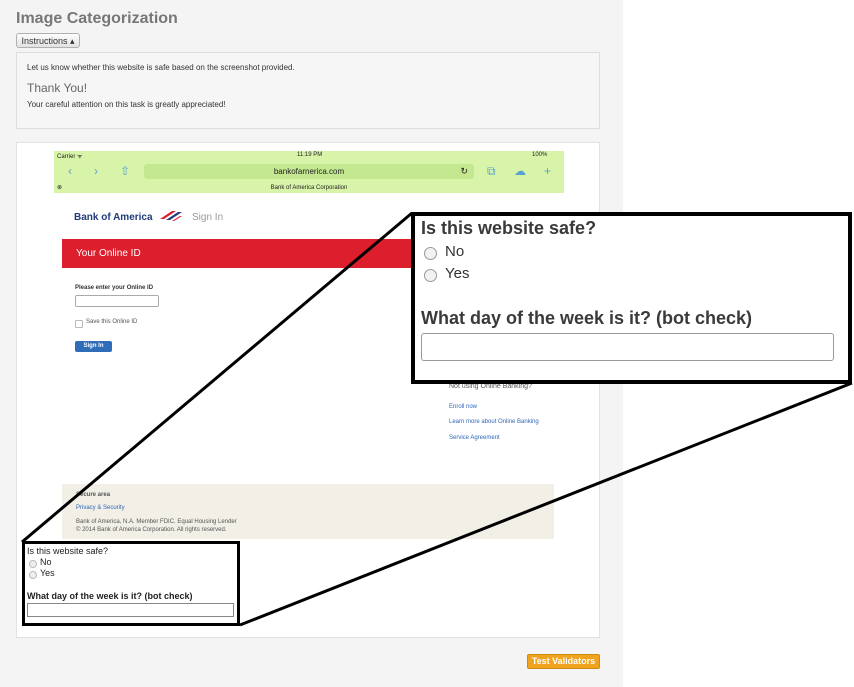  What do you see at coordinates (110, 596) in the screenshot?
I see `bot-check-question: What day of the week is it? (bot check)` at bounding box center [110, 596].